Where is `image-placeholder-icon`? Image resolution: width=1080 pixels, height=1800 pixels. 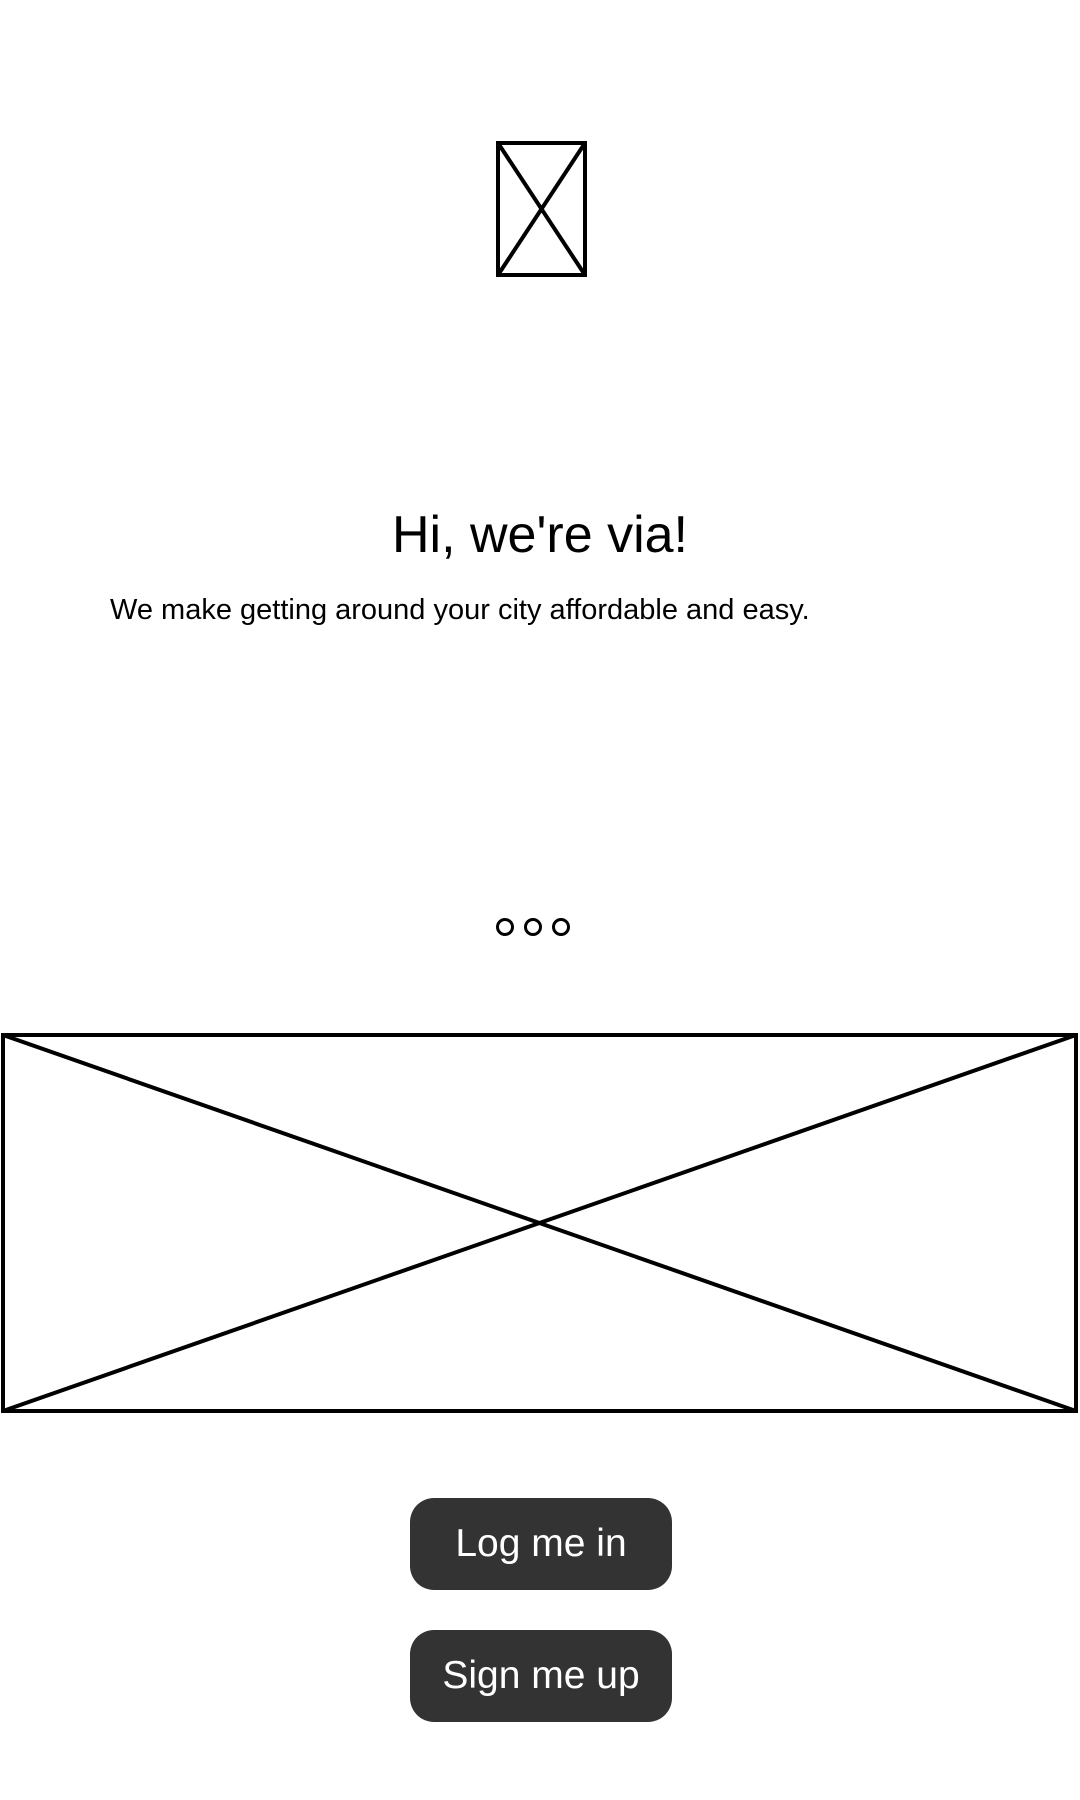 image-placeholder-icon is located at coordinates (541, 209).